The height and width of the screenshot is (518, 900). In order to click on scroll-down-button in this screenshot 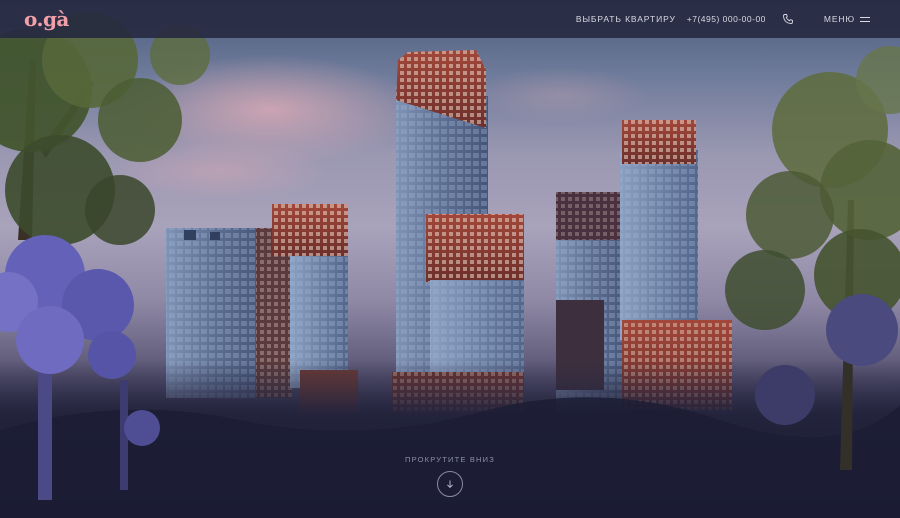, I will do `click(450, 484)`.